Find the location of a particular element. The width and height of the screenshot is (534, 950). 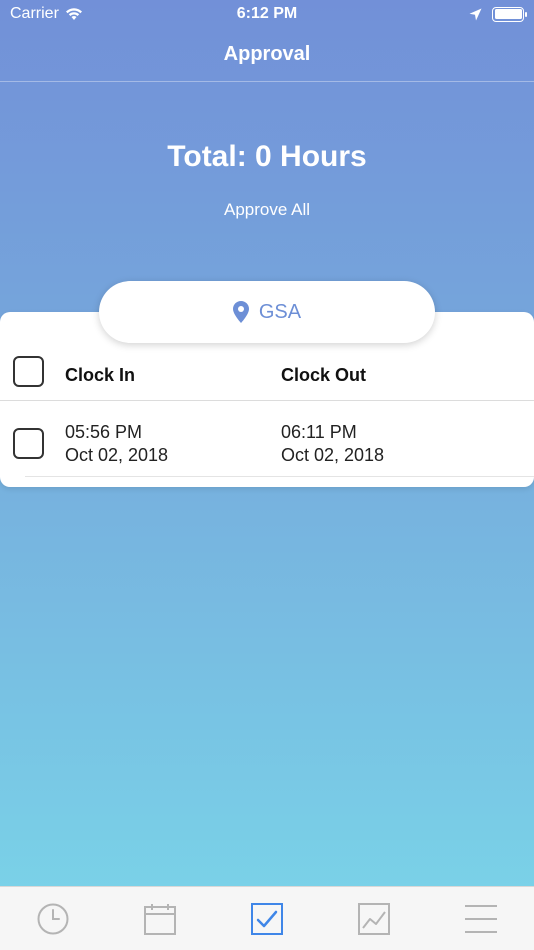

tab-bar is located at coordinates (267, 918).